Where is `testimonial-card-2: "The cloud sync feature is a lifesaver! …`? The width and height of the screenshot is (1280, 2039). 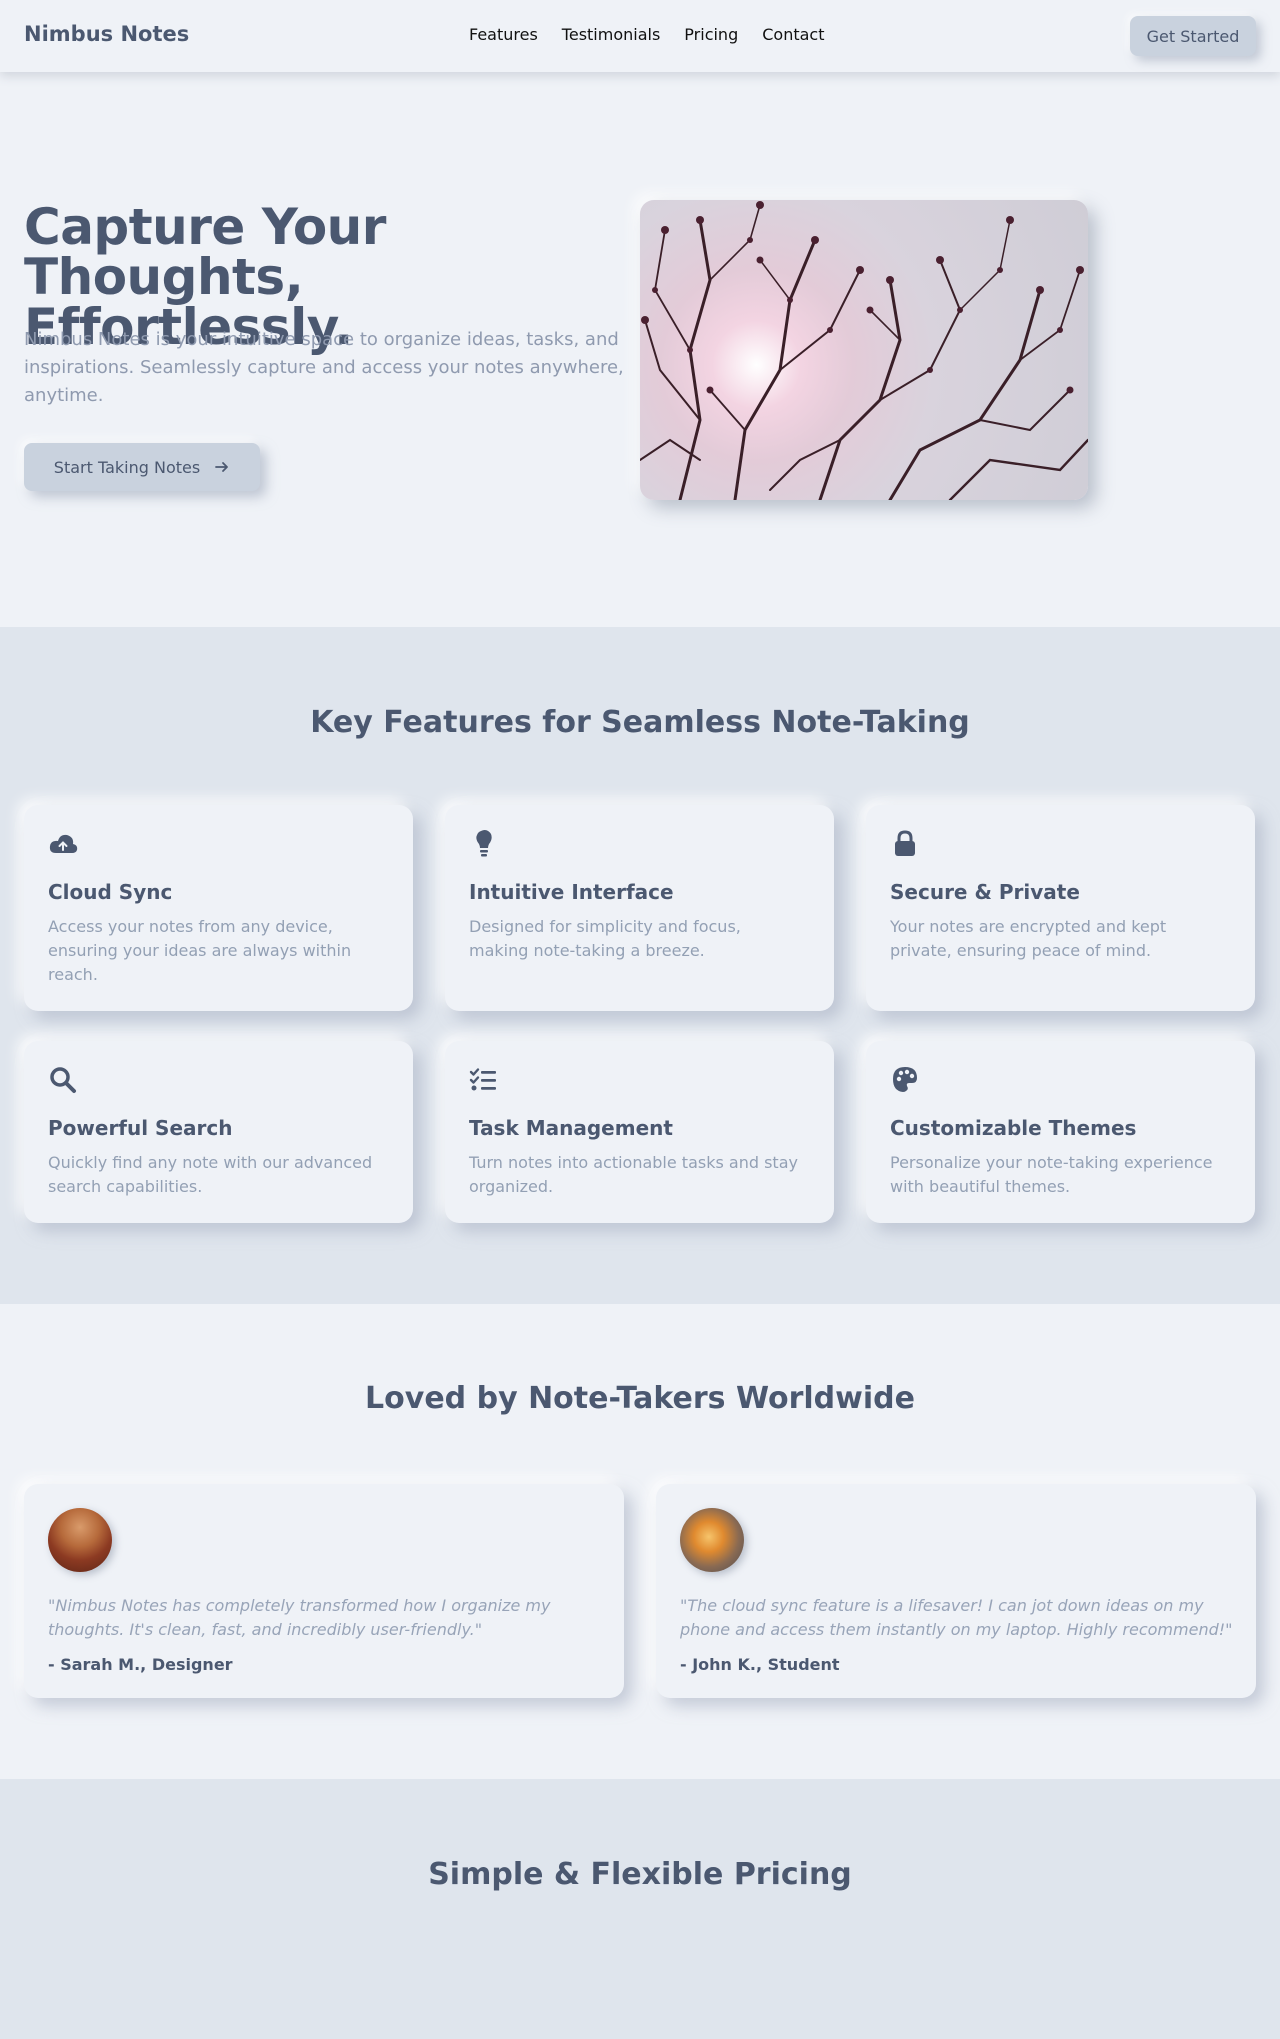
testimonial-card-2: "The cloud sync feature is a lifesaver! … is located at coordinates (956, 1591).